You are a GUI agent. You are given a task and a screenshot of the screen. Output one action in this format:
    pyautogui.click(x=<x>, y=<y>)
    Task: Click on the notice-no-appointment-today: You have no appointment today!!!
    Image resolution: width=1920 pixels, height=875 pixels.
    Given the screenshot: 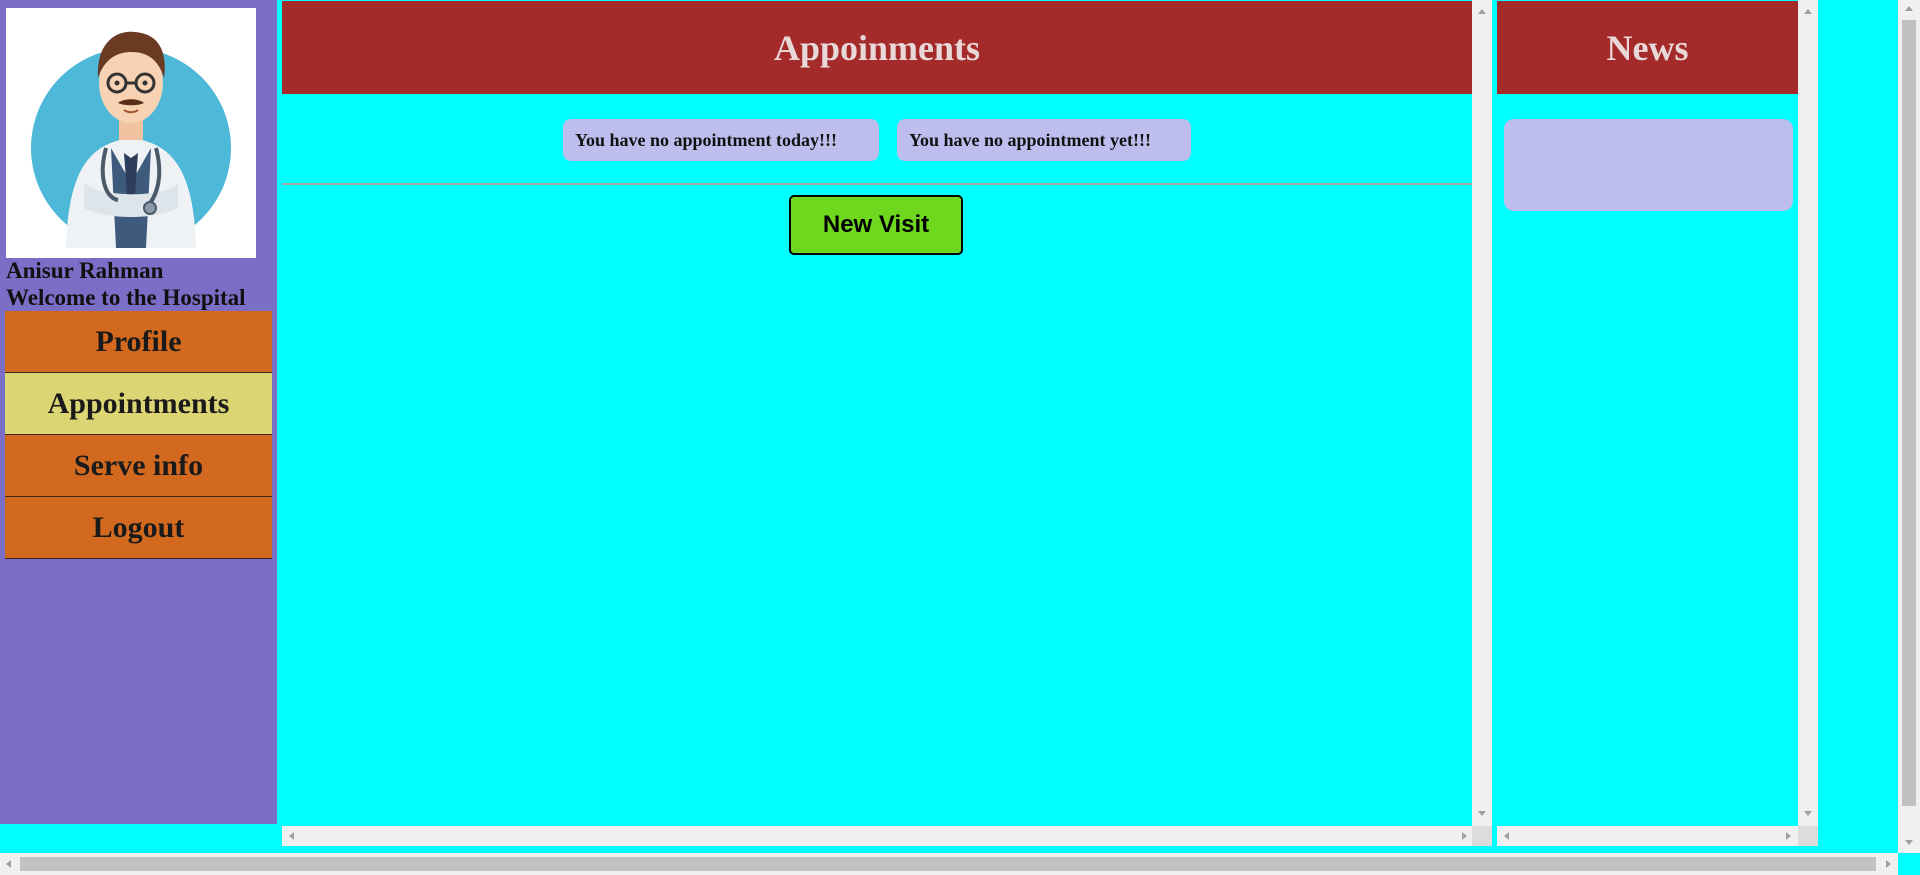 What is the action you would take?
    pyautogui.click(x=721, y=140)
    